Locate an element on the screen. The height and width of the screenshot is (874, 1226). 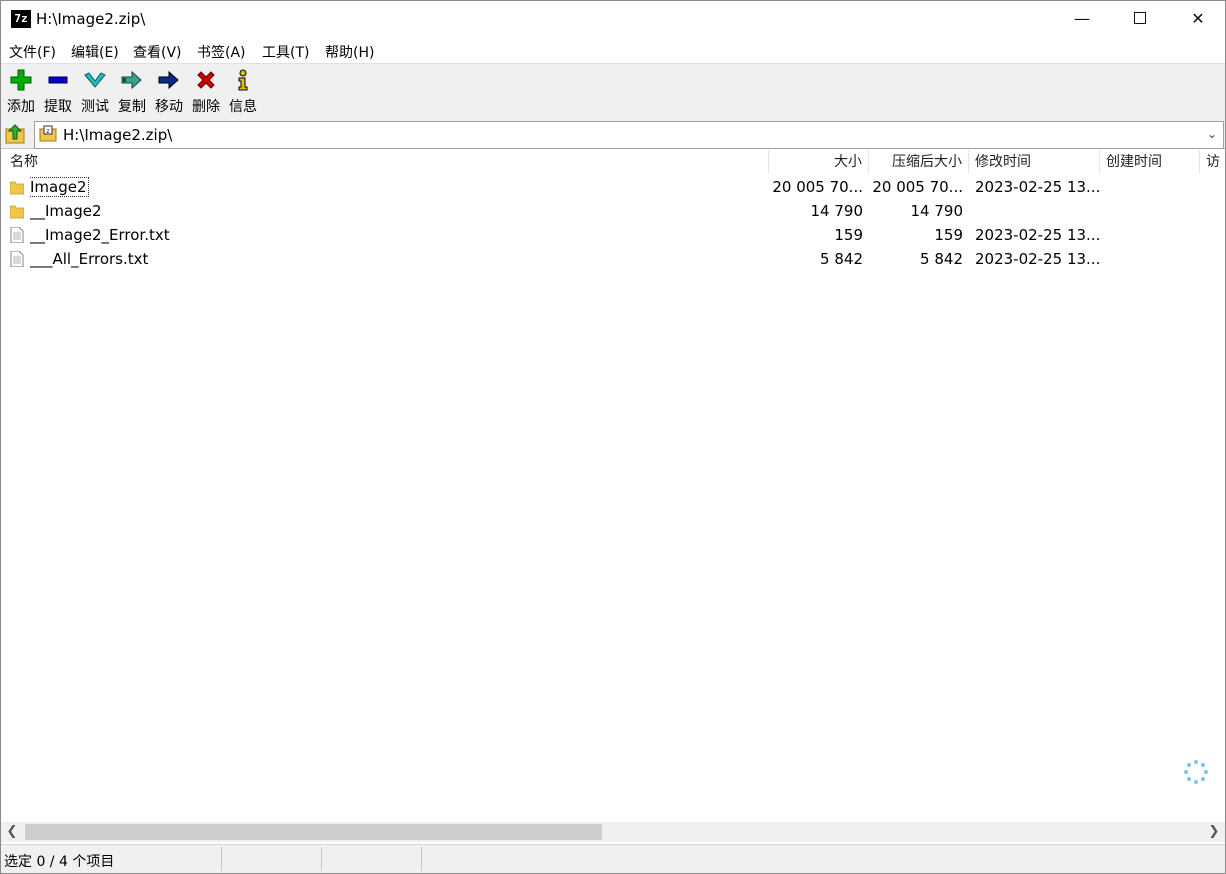
app-logo-icon: 7z is located at coordinates (21, 19).